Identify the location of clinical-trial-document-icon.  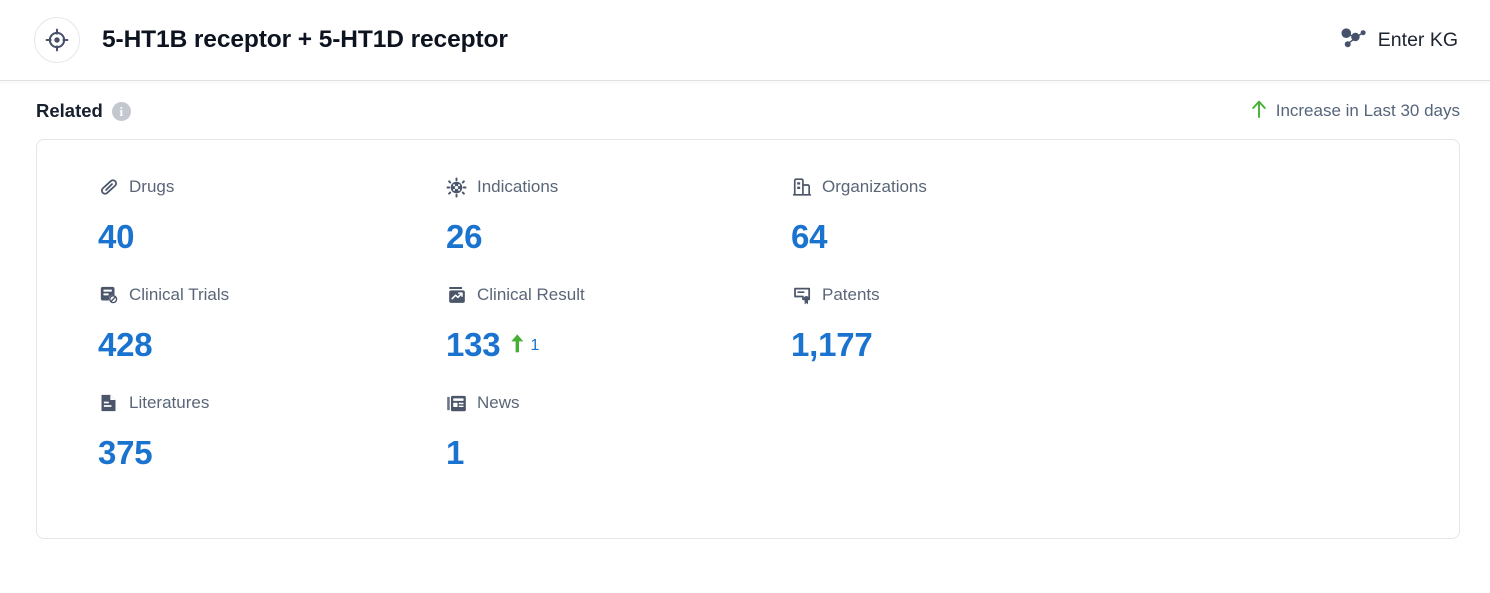
(108, 295).